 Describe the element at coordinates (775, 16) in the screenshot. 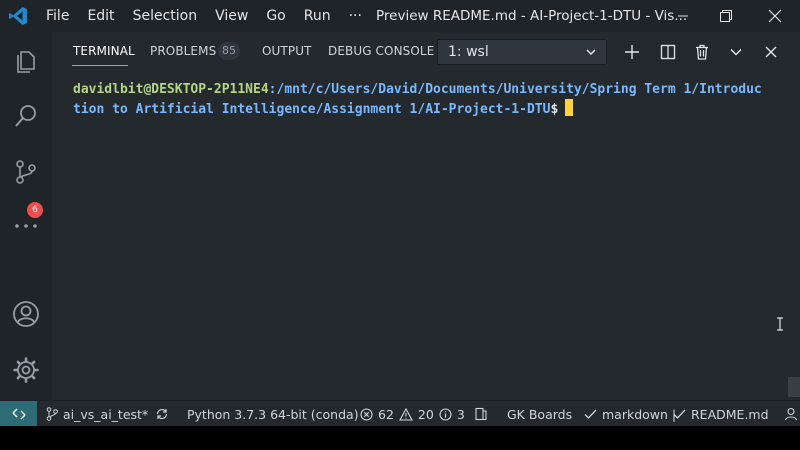

I see `close-window-button` at that location.